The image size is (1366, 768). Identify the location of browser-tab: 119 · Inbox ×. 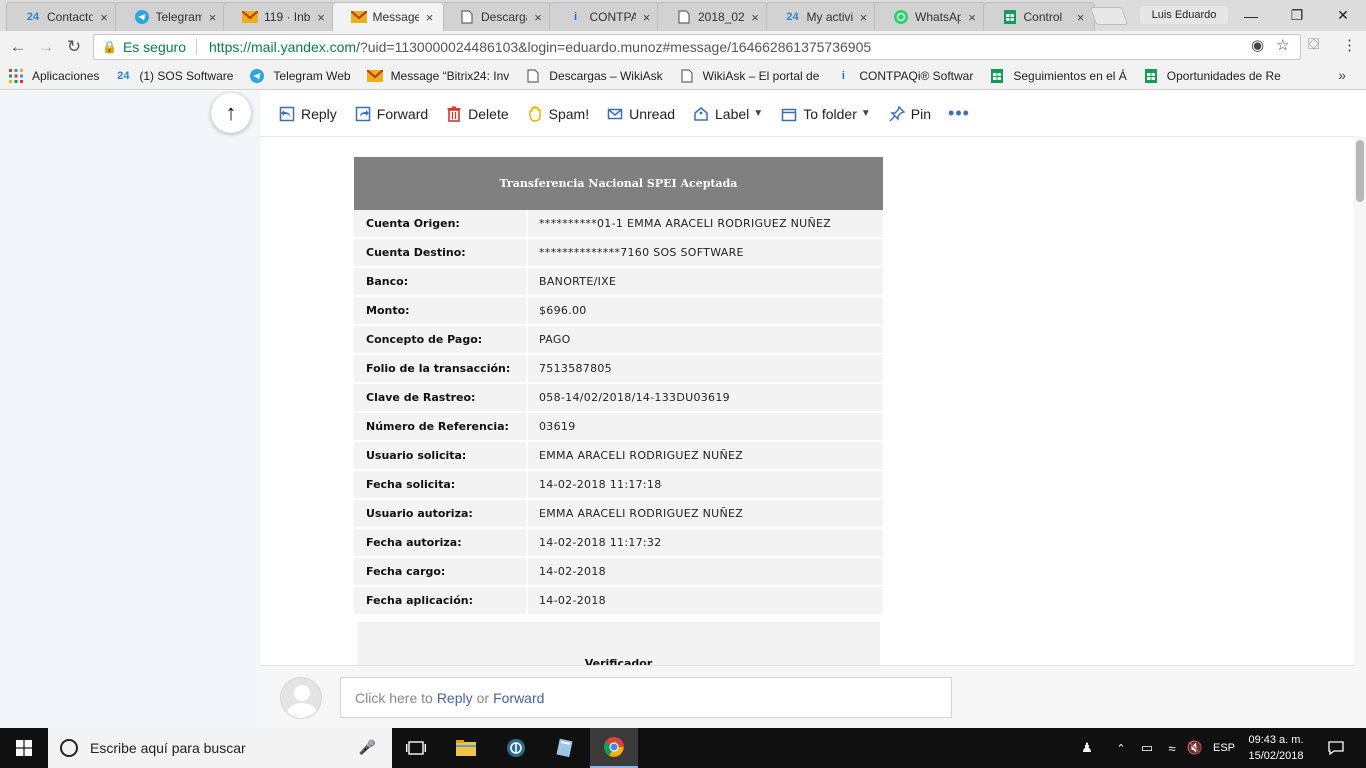
(279, 16).